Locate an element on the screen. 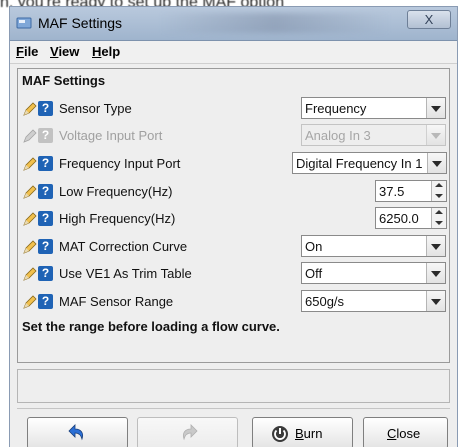 The image size is (466, 447). low-frequency-input: 37.5 is located at coordinates (411, 191).